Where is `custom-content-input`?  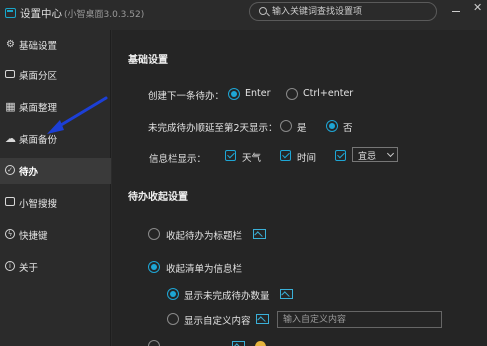
custom-content-input is located at coordinates (359, 319).